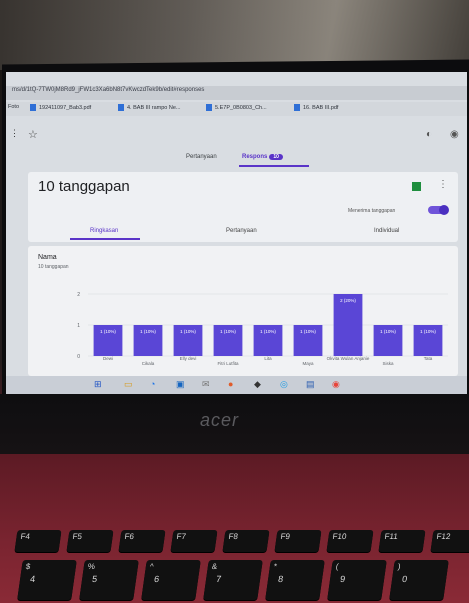 The width and height of the screenshot is (469, 603). I want to click on x-tick-label: Dewi, so click(108, 358).